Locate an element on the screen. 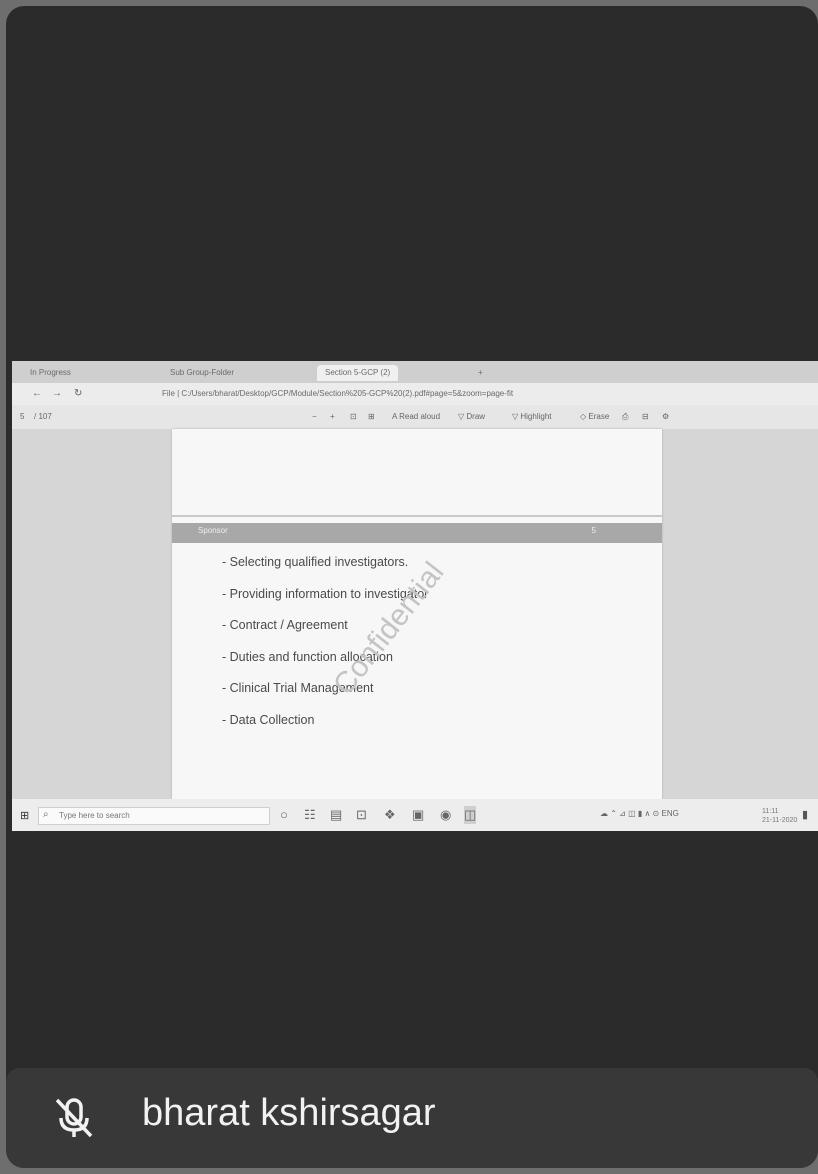 This screenshot has width=818, height=1174. slide-header-band: Sponsor 5 is located at coordinates (417, 533).